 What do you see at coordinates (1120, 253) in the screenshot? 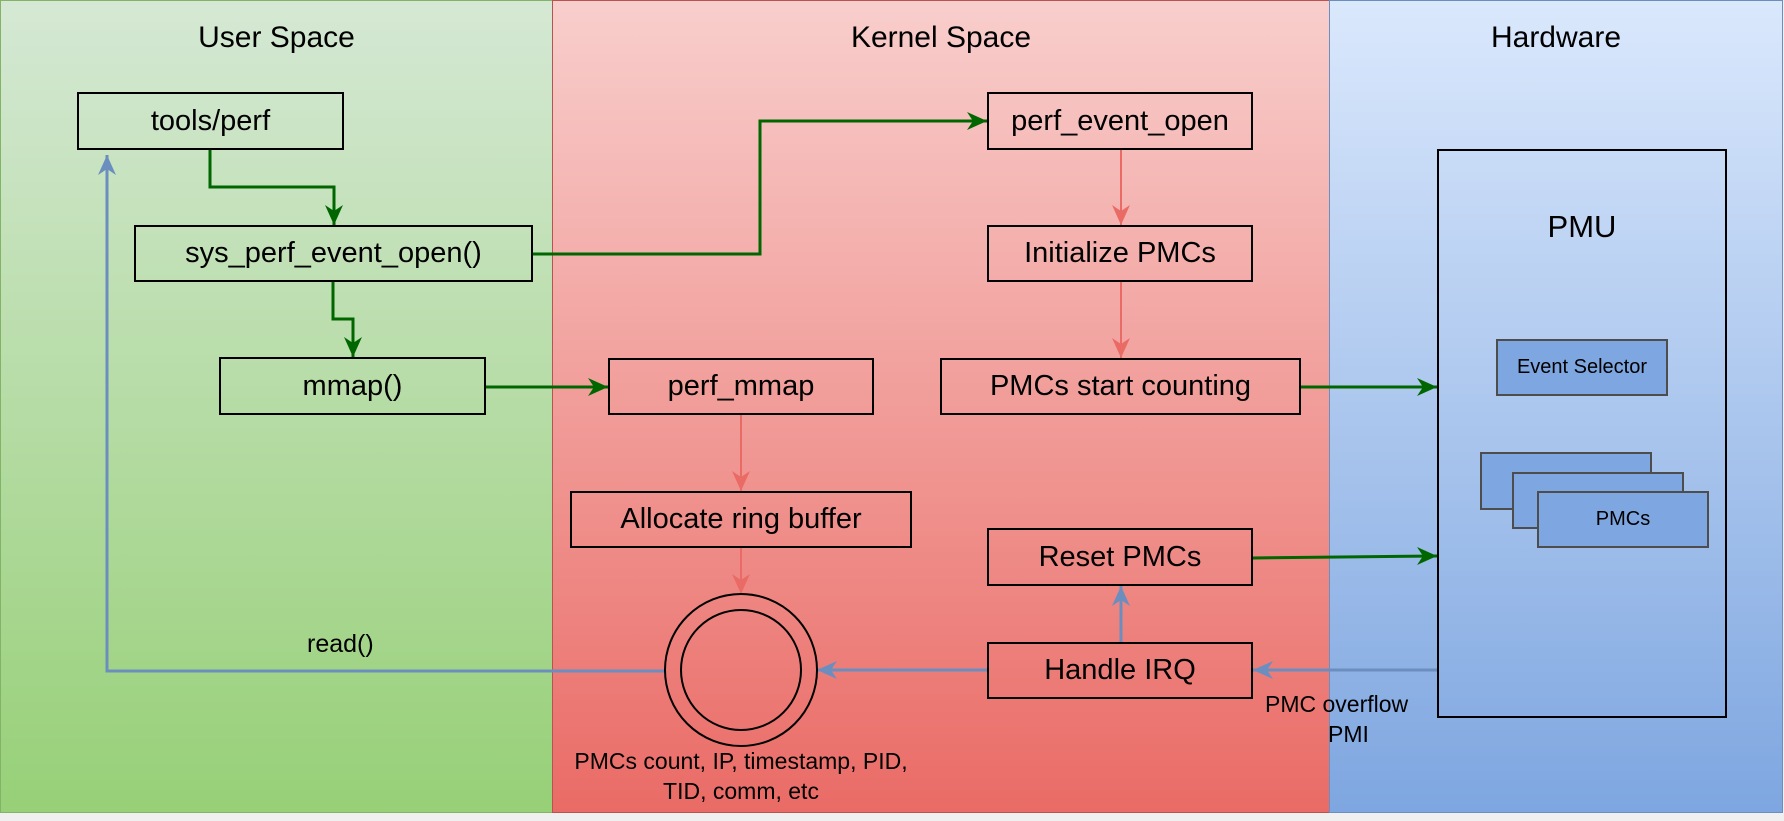
I see `node-initialize-pmcs: Initialize PMCs` at bounding box center [1120, 253].